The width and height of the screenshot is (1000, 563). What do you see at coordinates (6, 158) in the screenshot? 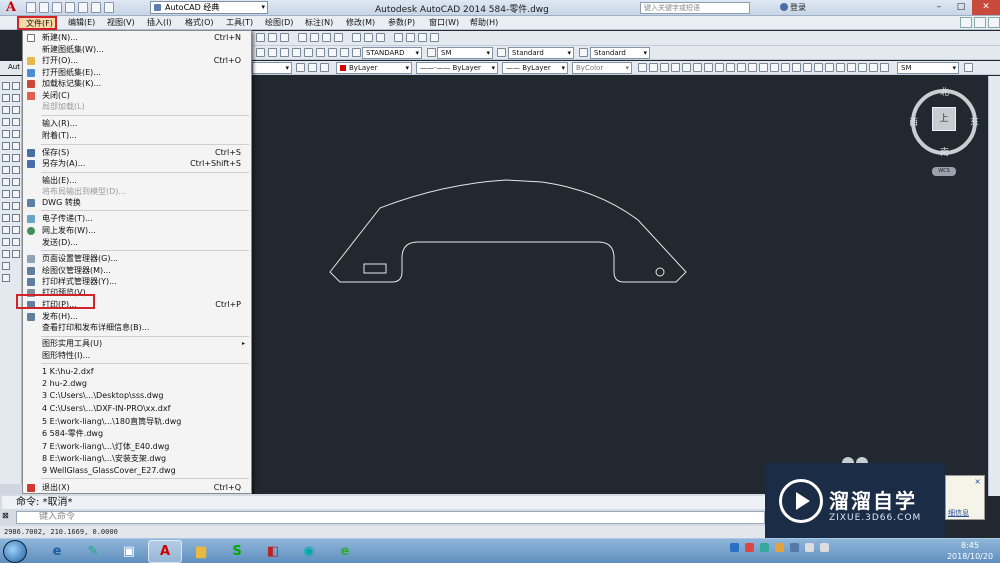
I see `cloud-tool-icon` at bounding box center [6, 158].